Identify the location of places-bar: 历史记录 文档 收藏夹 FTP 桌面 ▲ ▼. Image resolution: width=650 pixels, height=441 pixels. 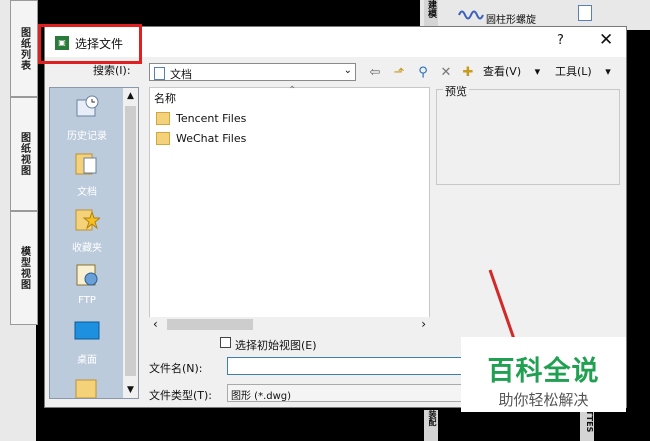
(94, 243).